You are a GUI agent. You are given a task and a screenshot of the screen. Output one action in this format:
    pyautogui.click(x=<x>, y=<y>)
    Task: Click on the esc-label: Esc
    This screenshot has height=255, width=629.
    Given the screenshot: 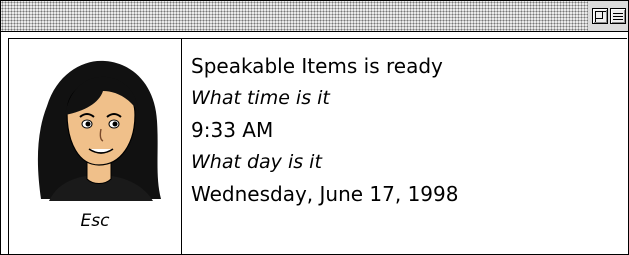 What is the action you would take?
    pyautogui.click(x=95, y=221)
    